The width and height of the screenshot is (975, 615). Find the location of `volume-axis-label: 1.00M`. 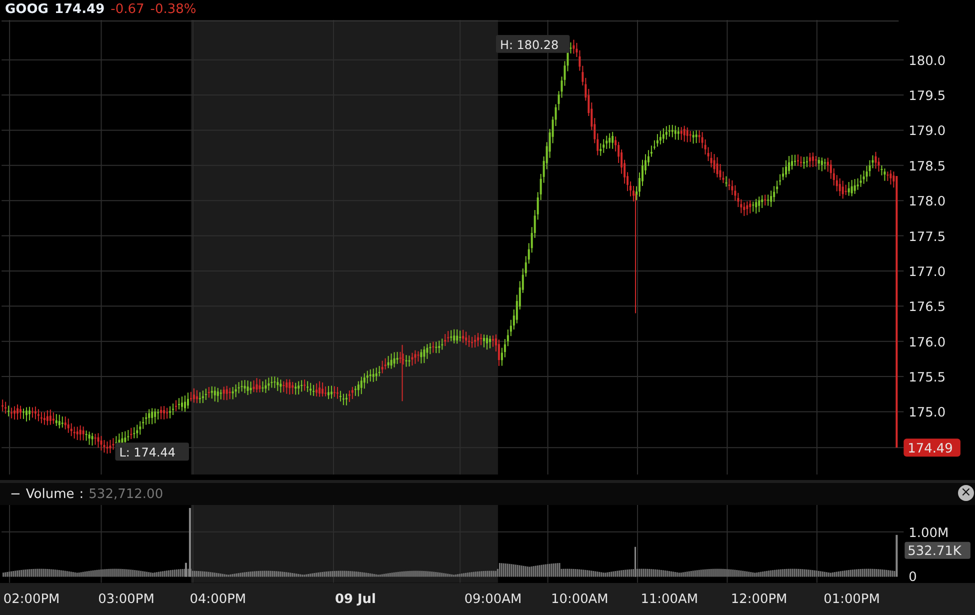

volume-axis-label: 1.00M is located at coordinates (928, 534).